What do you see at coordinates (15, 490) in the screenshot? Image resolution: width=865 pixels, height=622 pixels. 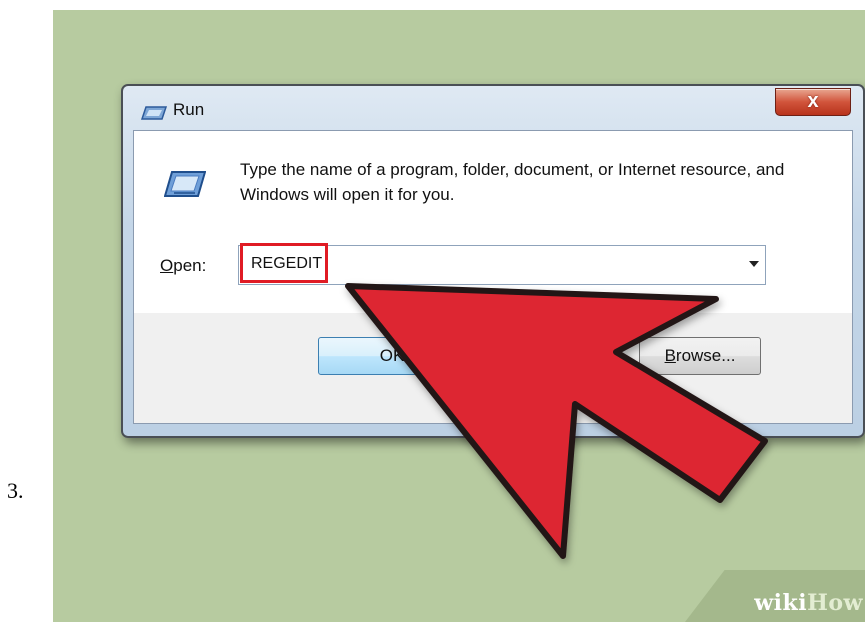 I see `step-number: 3.` at bounding box center [15, 490].